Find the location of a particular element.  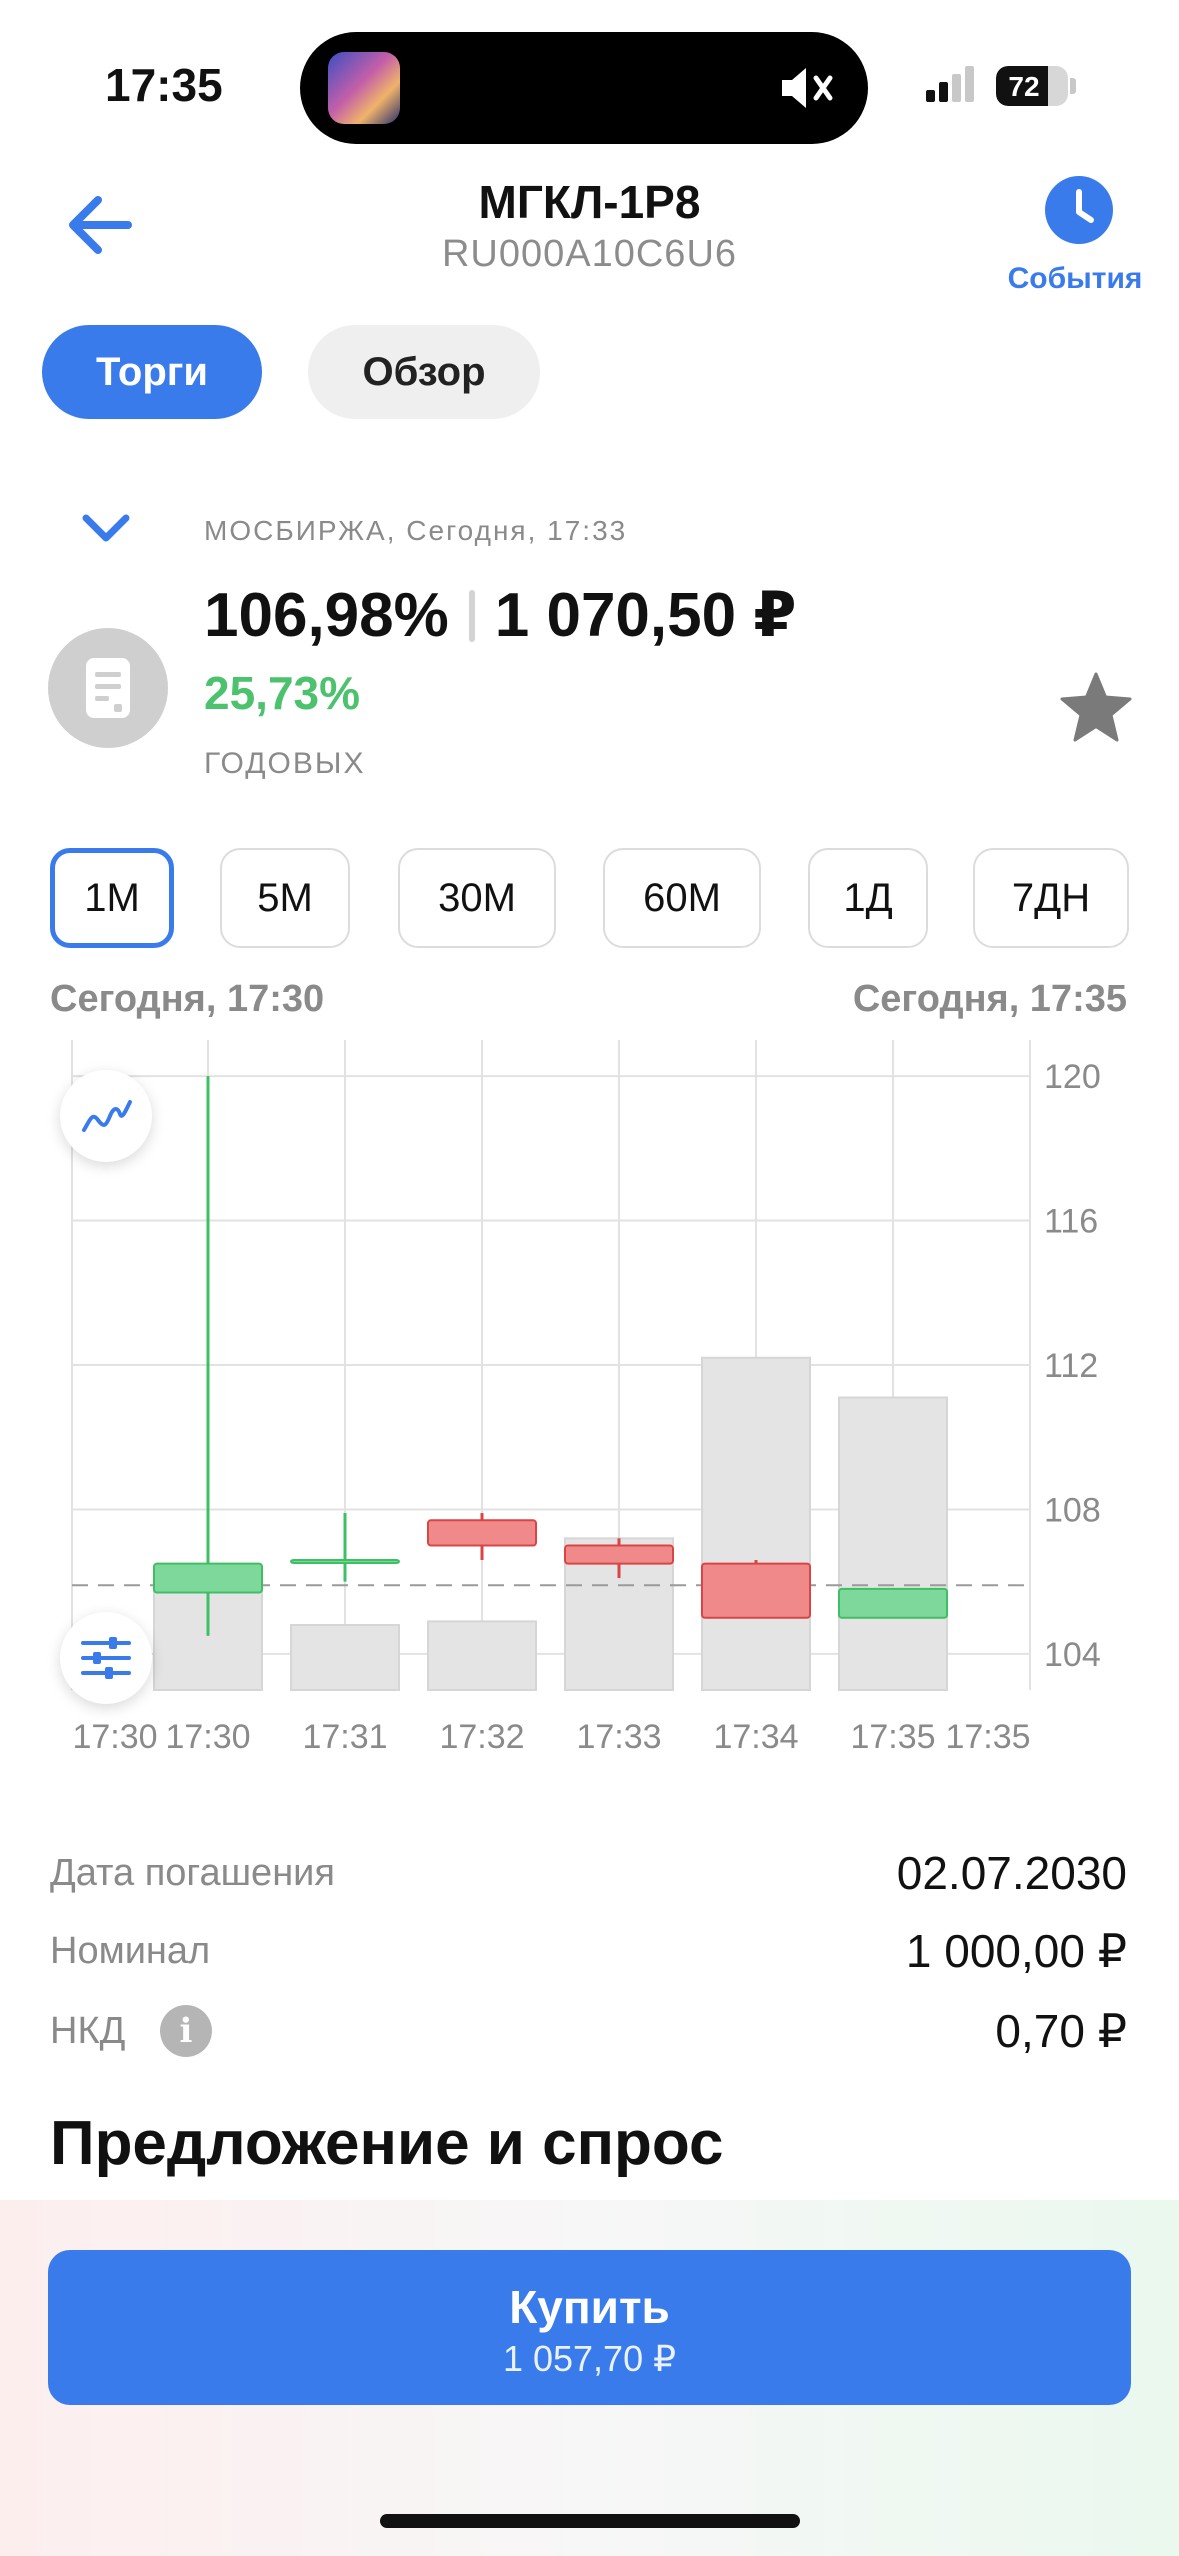

info-icon: i is located at coordinates (186, 2031).